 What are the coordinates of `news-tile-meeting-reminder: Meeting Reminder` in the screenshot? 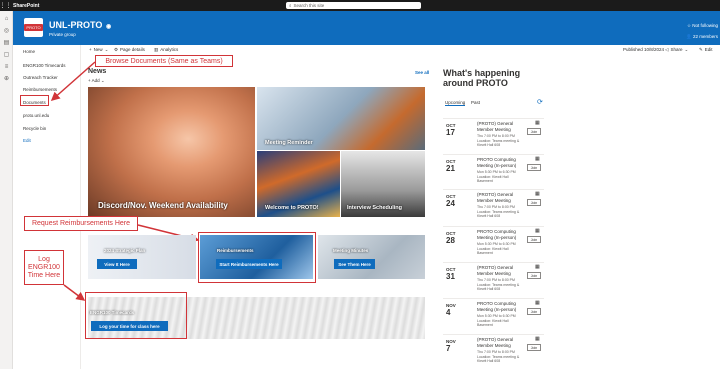 It's located at (341, 118).